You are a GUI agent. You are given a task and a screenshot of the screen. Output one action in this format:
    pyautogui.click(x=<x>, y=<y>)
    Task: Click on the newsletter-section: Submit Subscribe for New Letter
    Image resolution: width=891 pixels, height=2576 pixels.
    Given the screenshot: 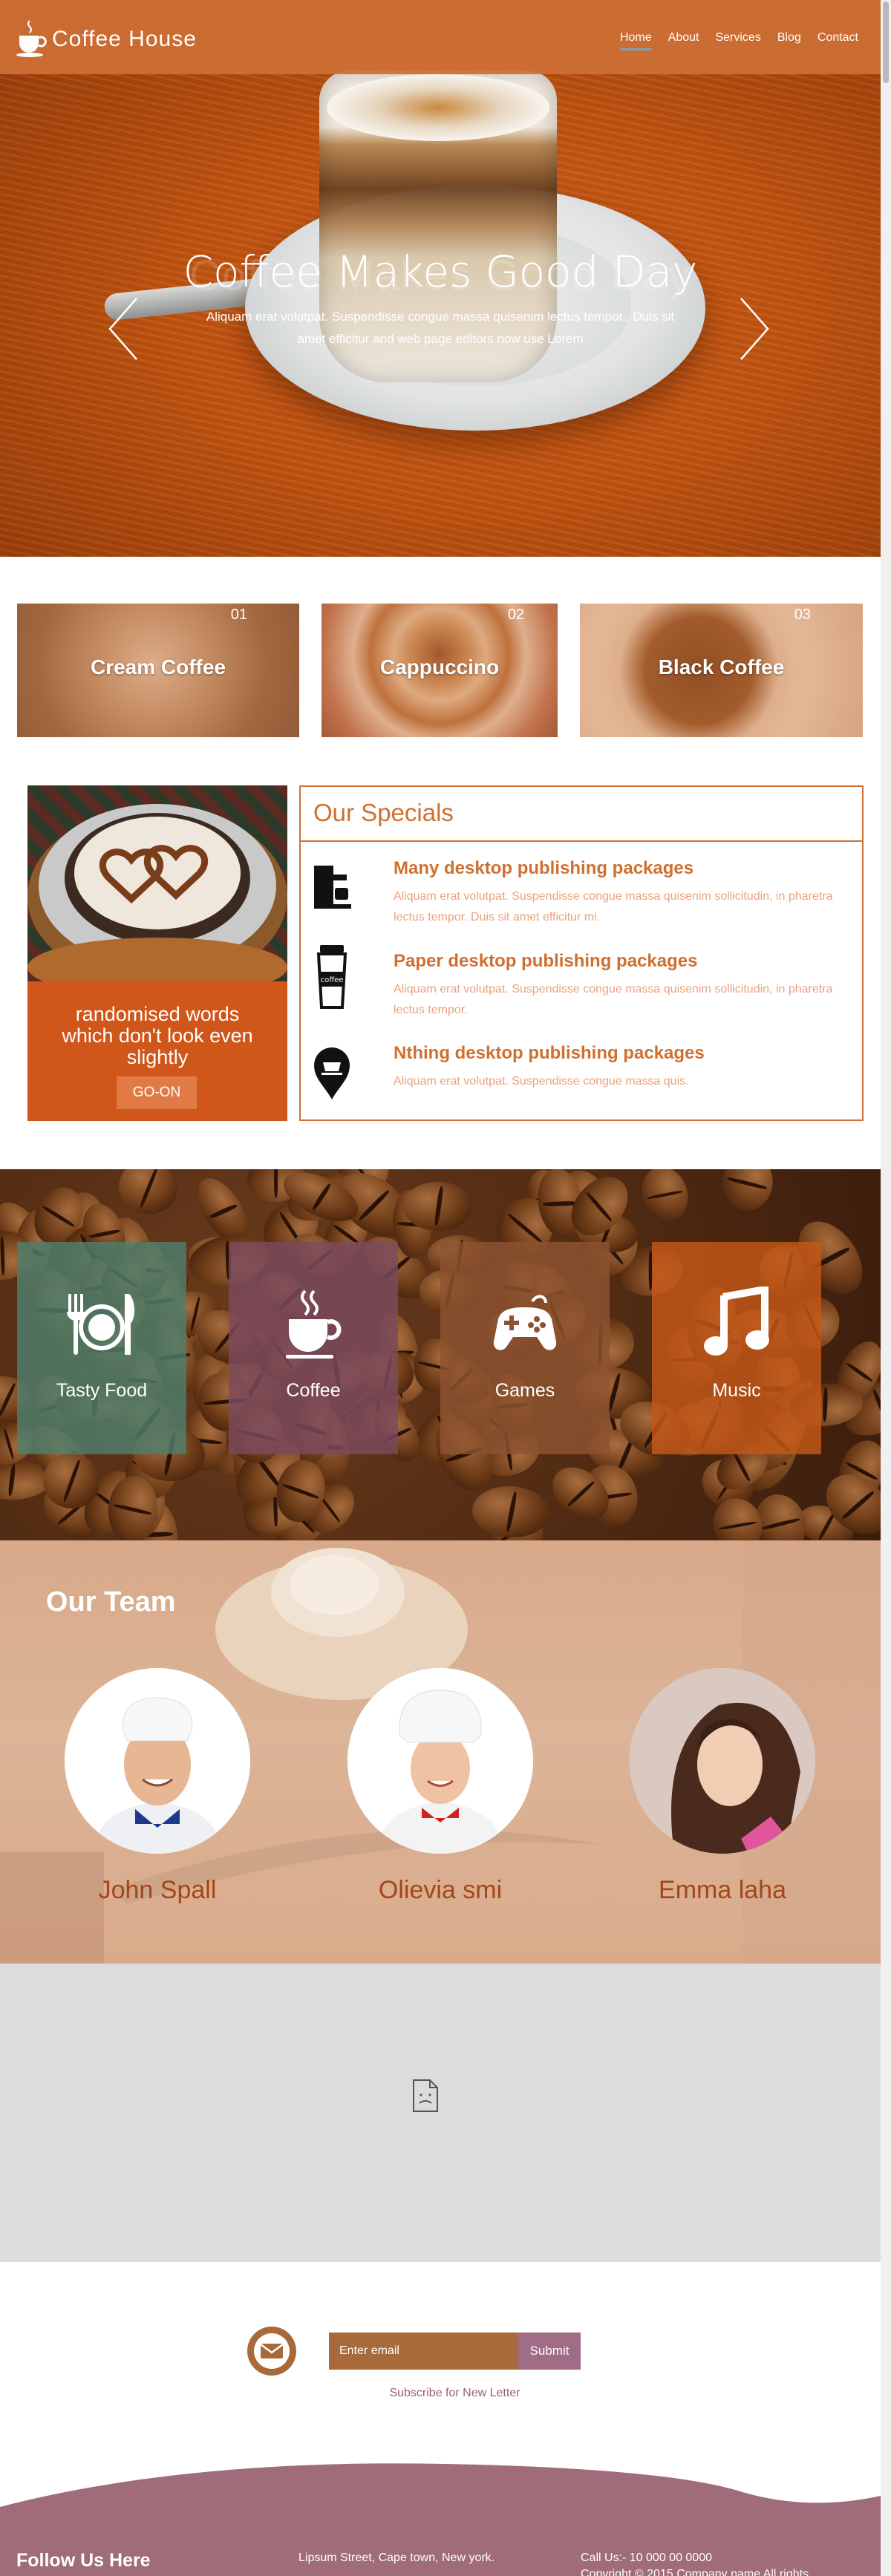 What is the action you would take?
    pyautogui.click(x=441, y=2355)
    